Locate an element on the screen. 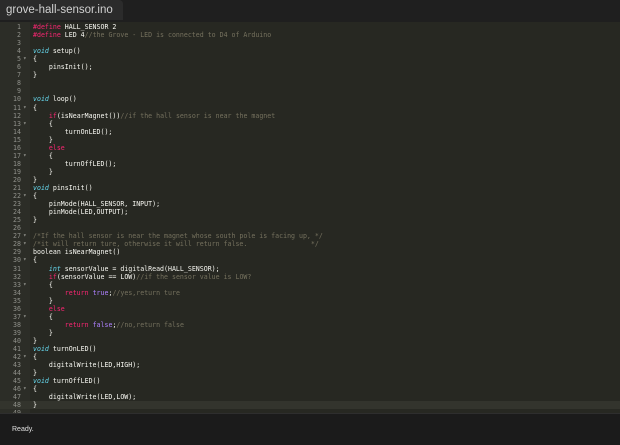 The width and height of the screenshot is (620, 445). code-text: return true;//yes,return ture is located at coordinates (106, 293).